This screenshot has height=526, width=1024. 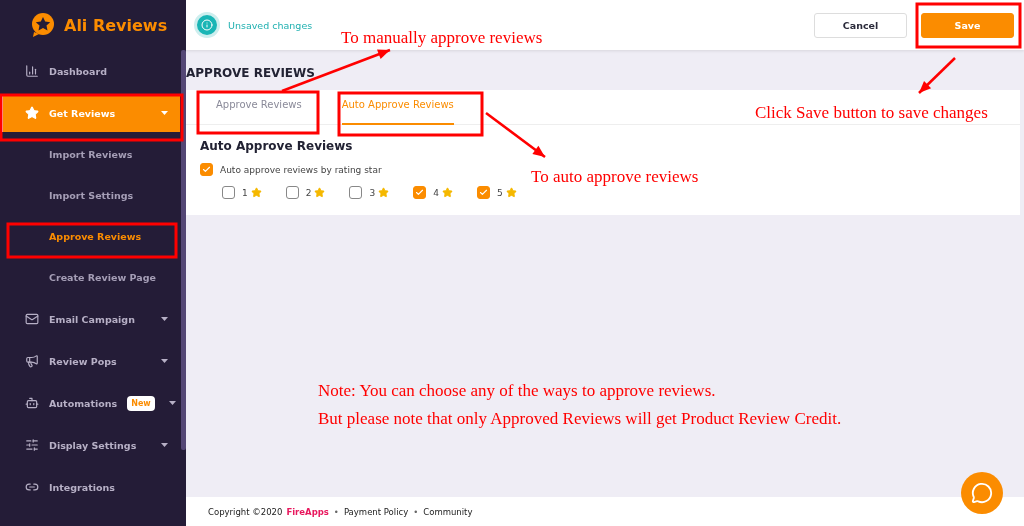 I want to click on nav-item: Email Campaign, so click(x=90, y=319).